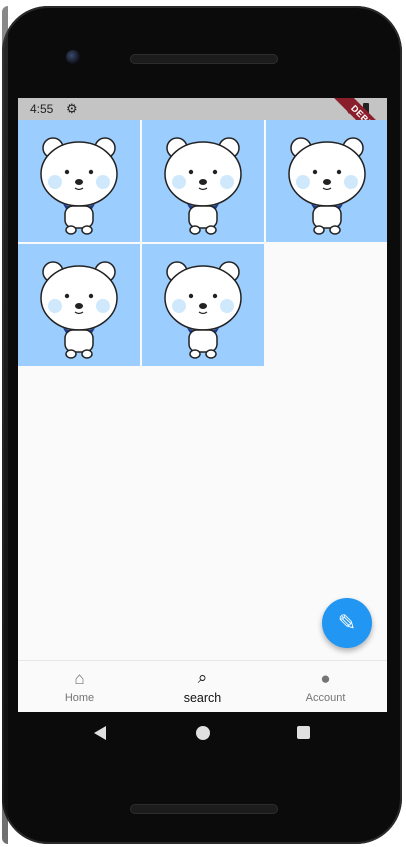 The height and width of the screenshot is (847, 406). I want to click on nav-item-account: ● Account, so click(325, 686).